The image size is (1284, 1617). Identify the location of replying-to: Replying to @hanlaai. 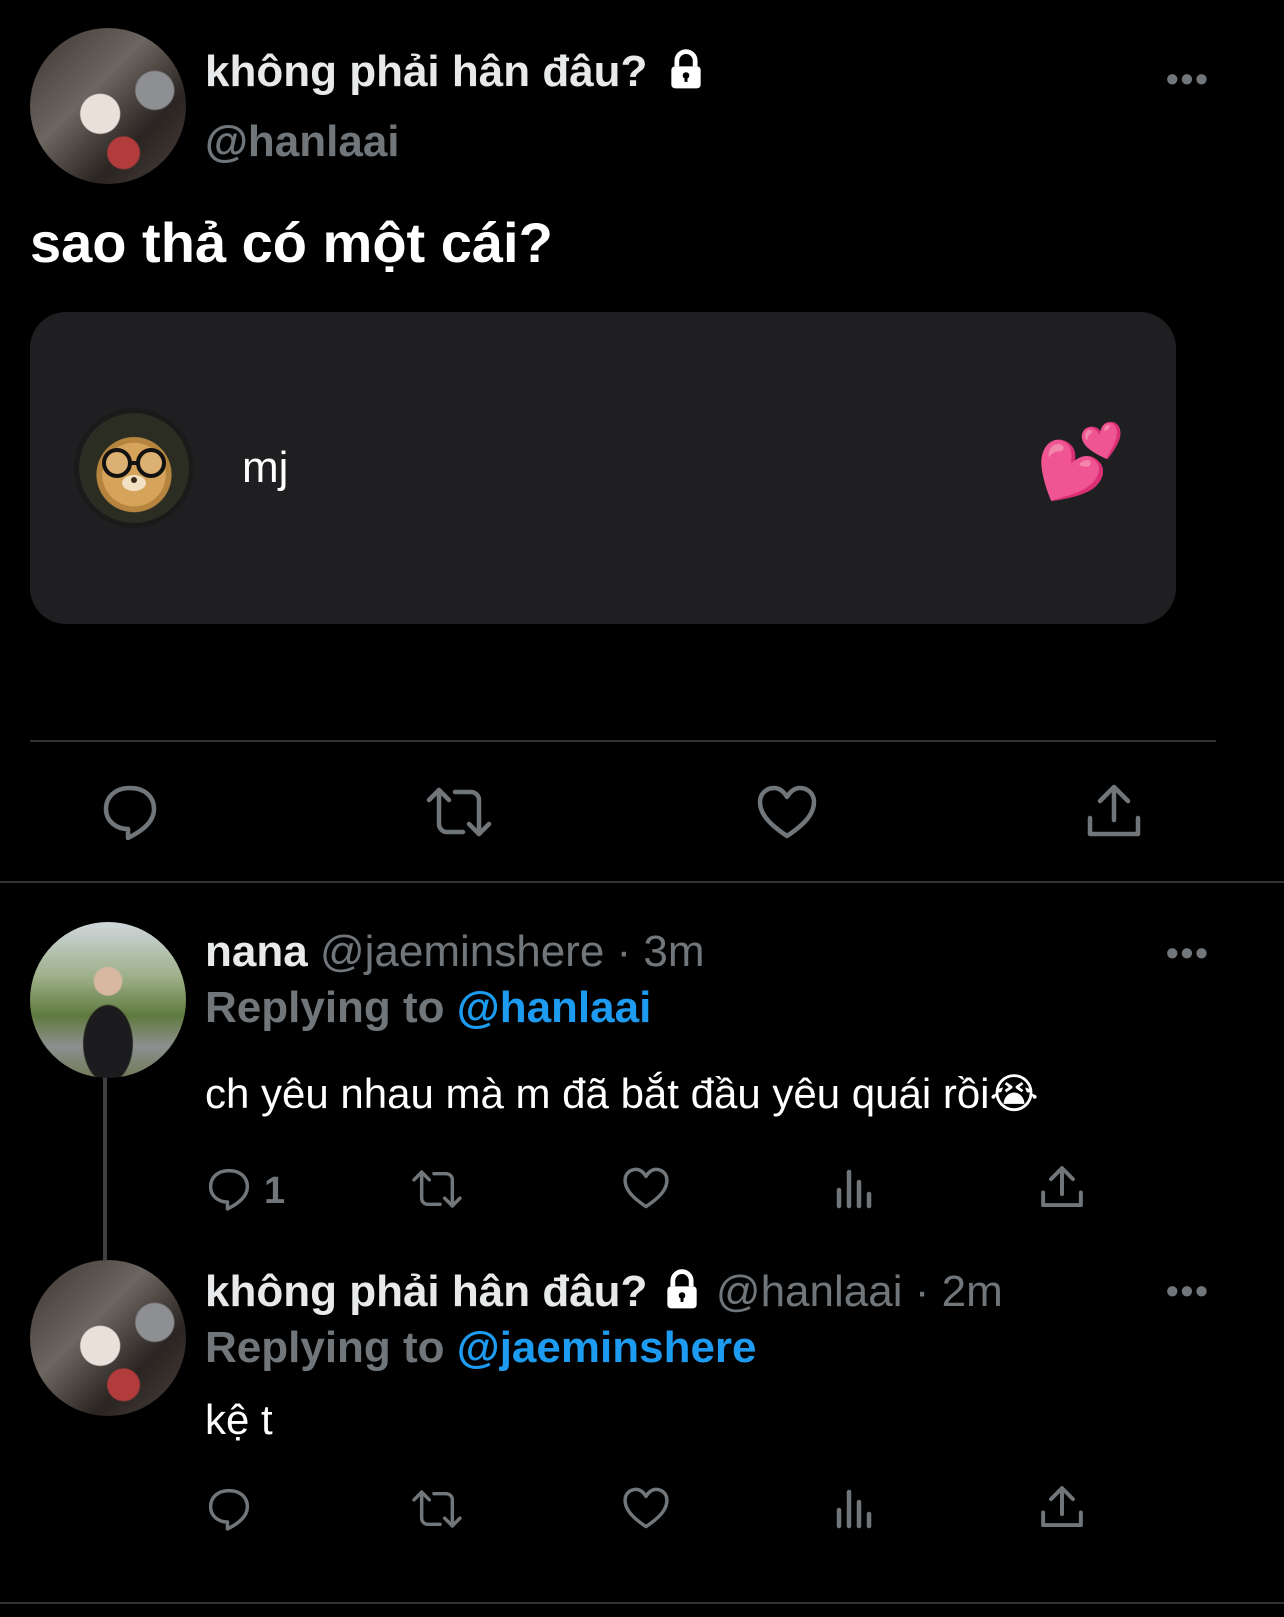
(428, 1008).